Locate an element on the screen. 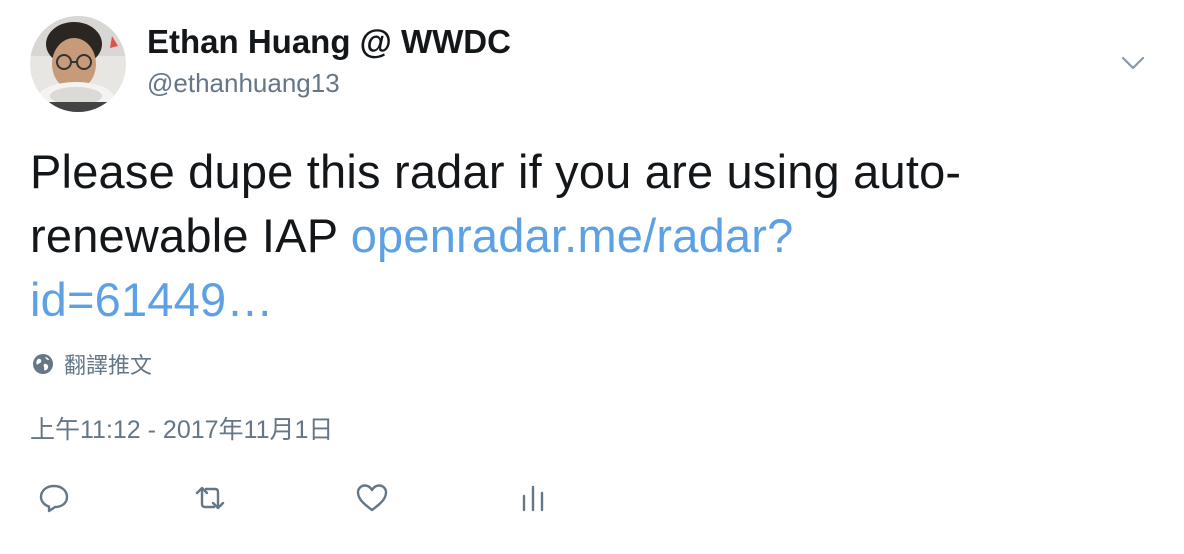 The width and height of the screenshot is (1184, 554). retweet-icon is located at coordinates (210, 498).